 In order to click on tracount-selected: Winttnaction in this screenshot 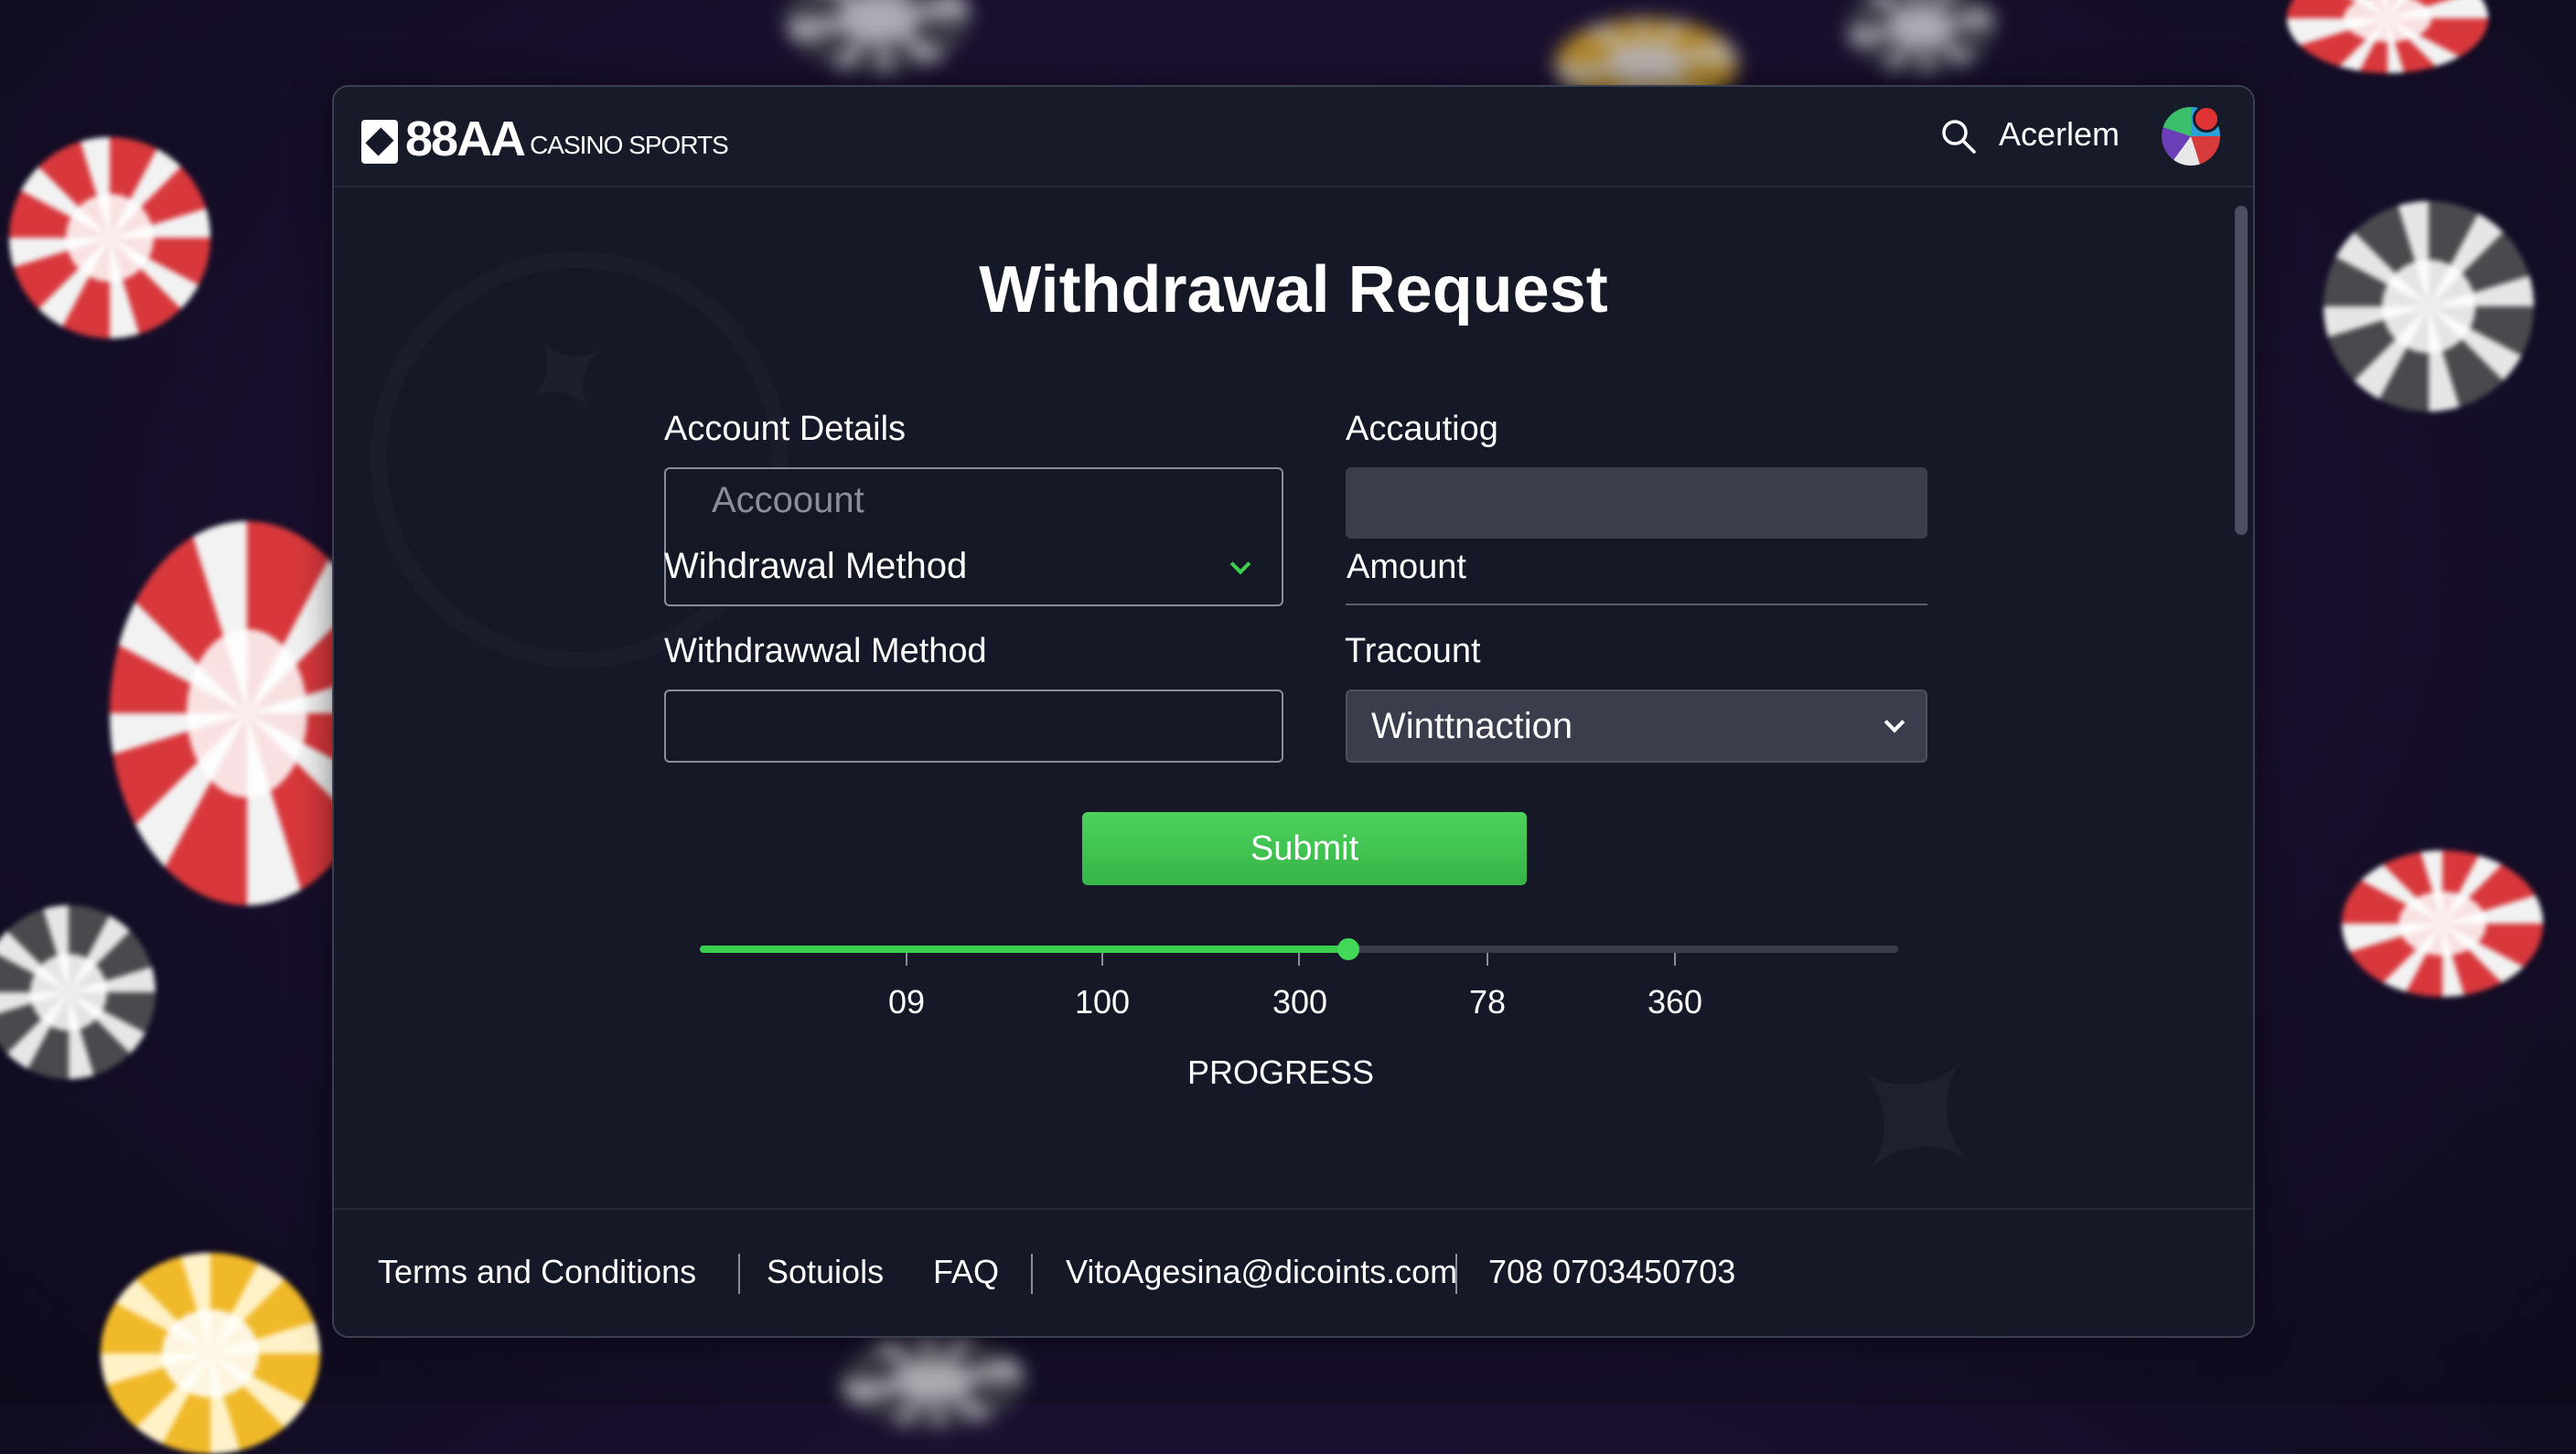, I will do `click(1472, 726)`.